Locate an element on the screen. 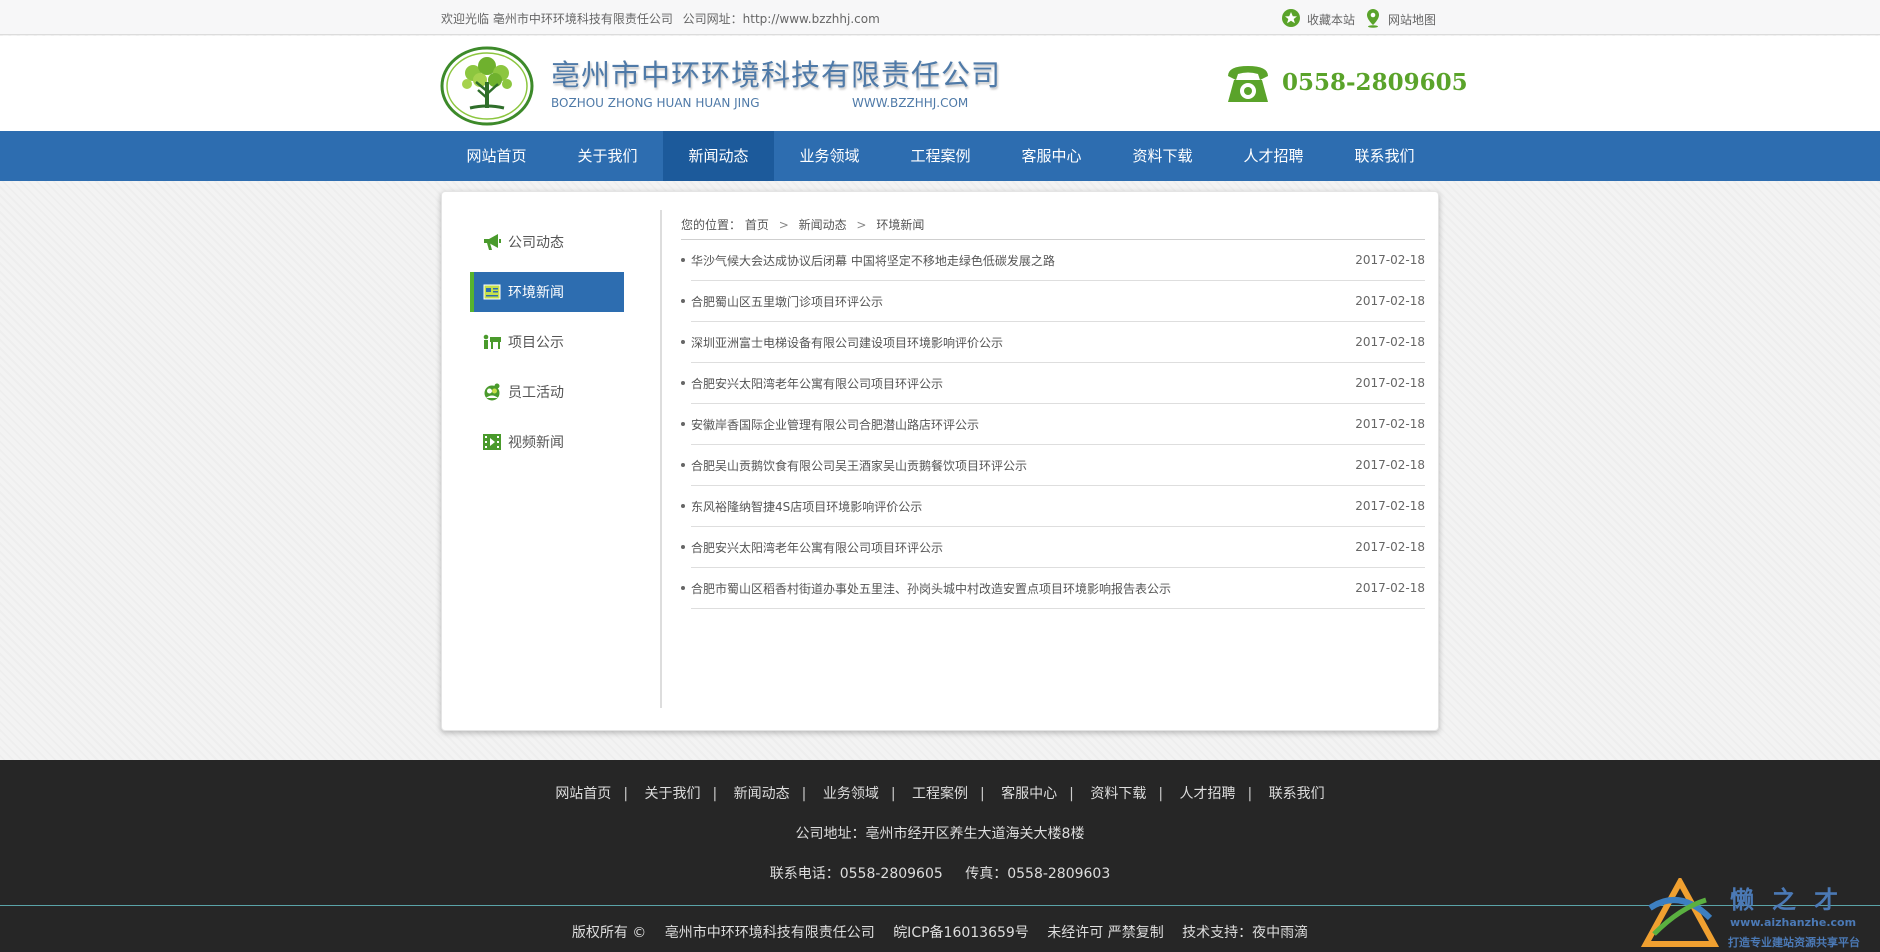 The image size is (1880, 952). location-pin-icon is located at coordinates (1373, 19).